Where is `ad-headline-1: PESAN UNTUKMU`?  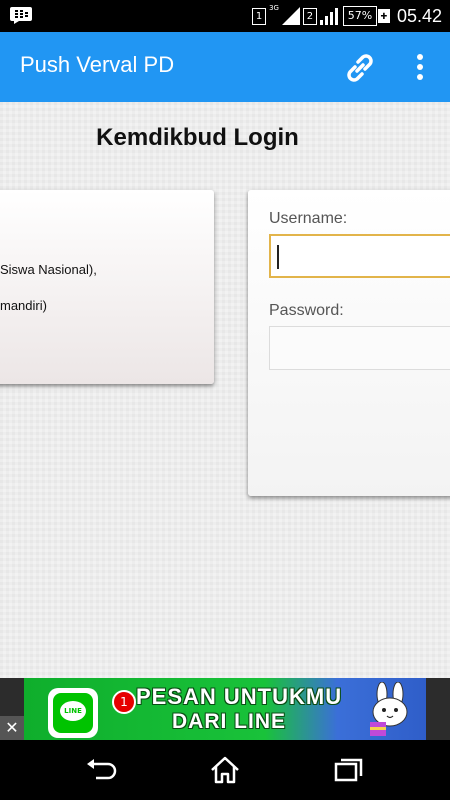
ad-headline-1: PESAN UNTUKMU is located at coordinates (239, 696).